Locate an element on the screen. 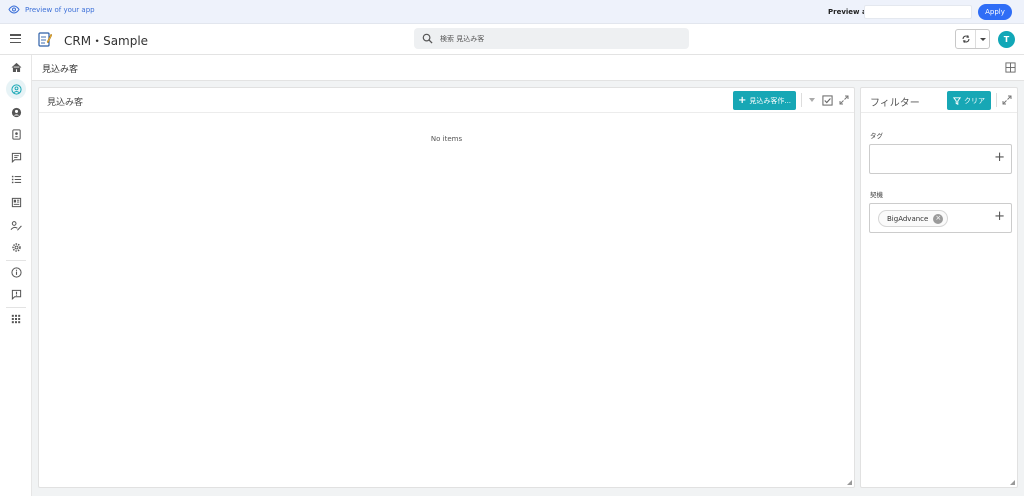  sync-button is located at coordinates (966, 39).